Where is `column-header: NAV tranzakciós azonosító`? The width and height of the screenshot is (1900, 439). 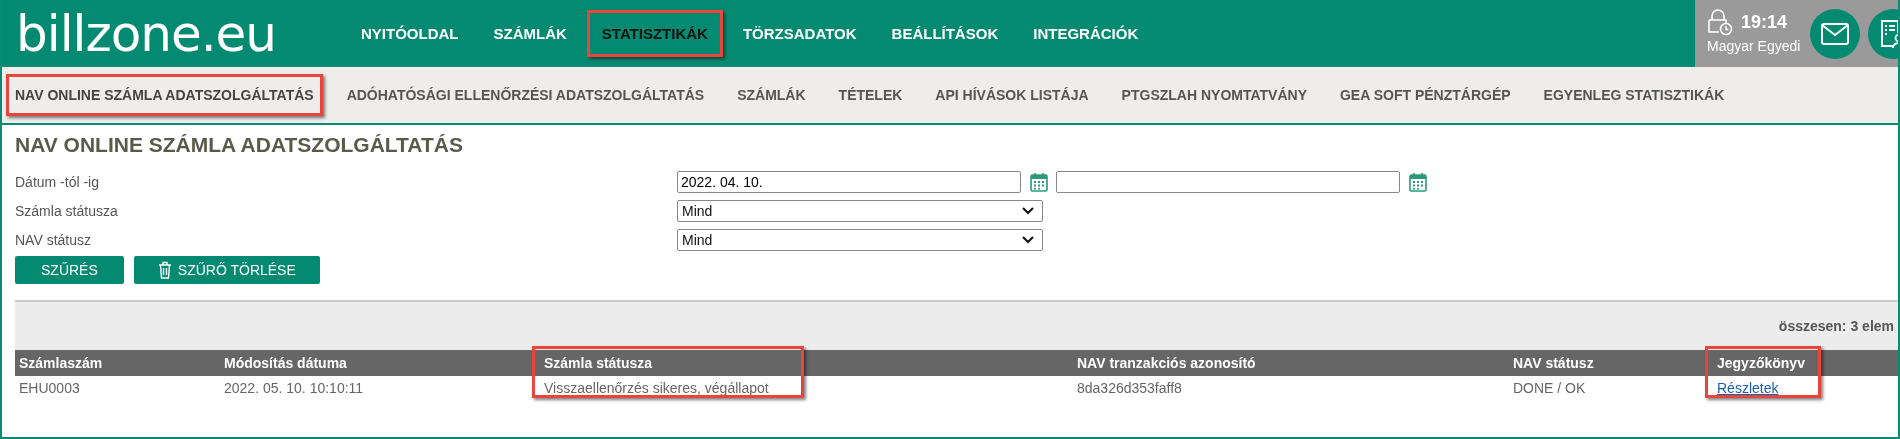 column-header: NAV tranzakciós azonosító is located at coordinates (1166, 363).